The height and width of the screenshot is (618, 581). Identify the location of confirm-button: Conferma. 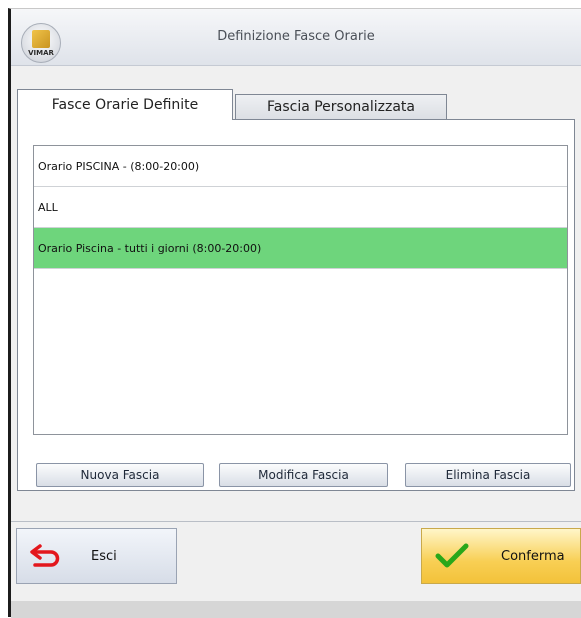
(501, 556).